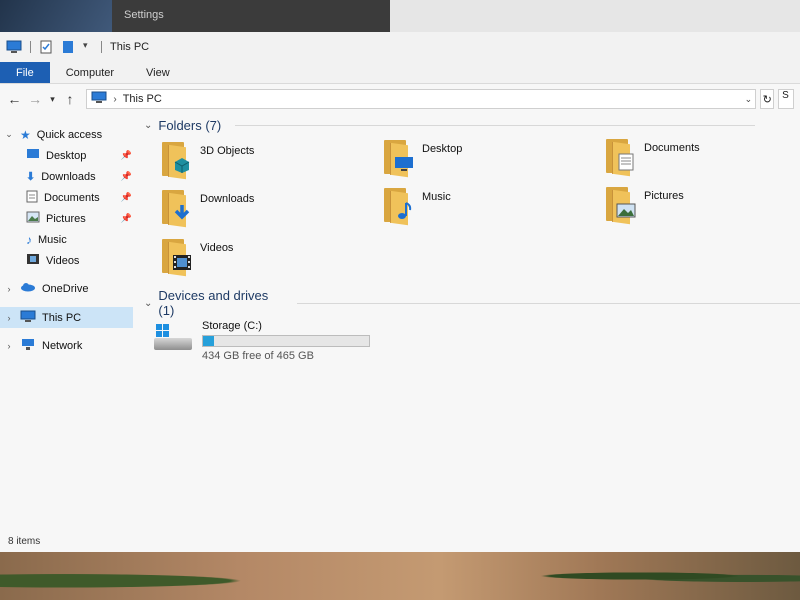 The image size is (800, 600). Describe the element at coordinates (33, 260) in the screenshot. I see `video-icon` at that location.